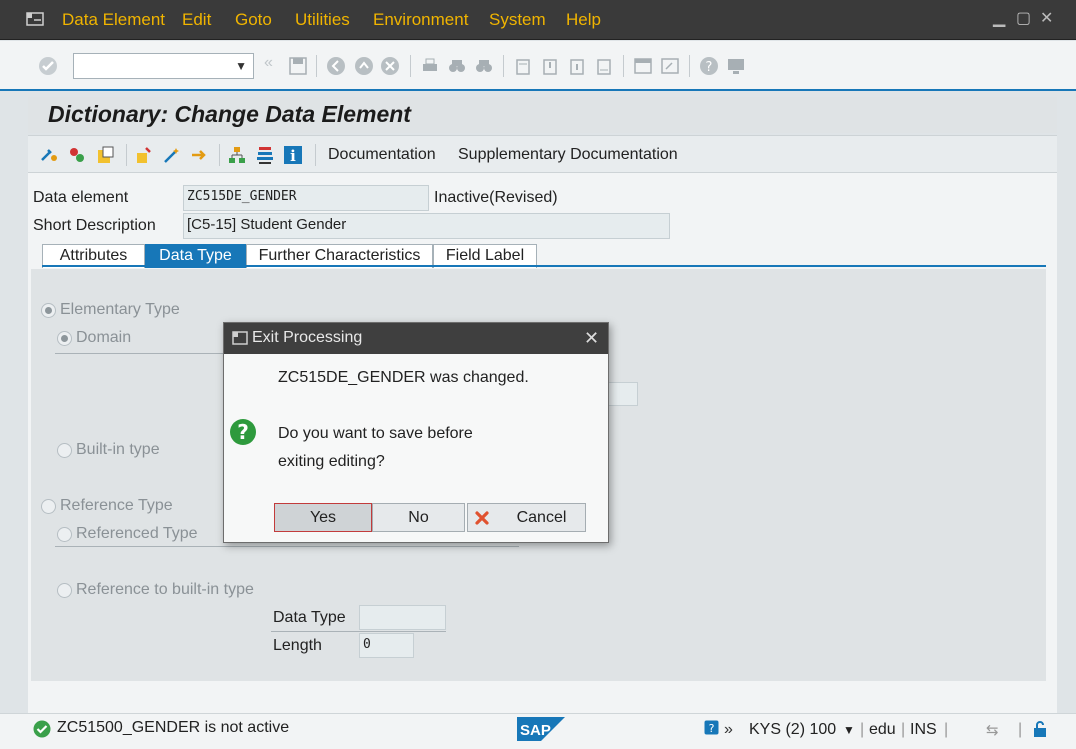 The image size is (1076, 749). What do you see at coordinates (309, 617) in the screenshot?
I see `data-type-label: Data Type` at bounding box center [309, 617].